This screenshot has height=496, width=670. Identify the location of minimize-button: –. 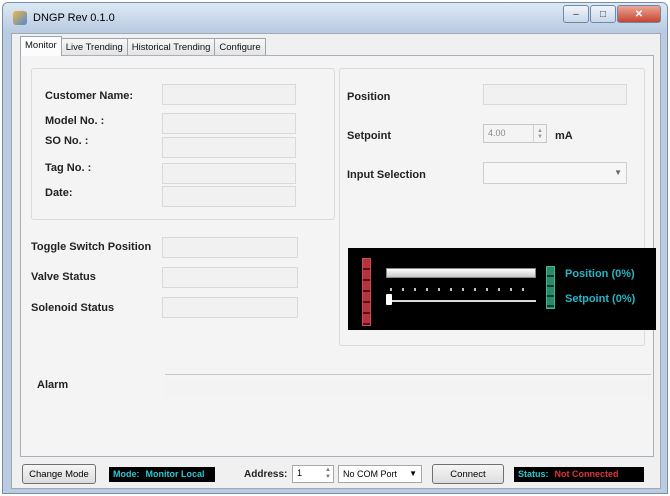
(576, 14).